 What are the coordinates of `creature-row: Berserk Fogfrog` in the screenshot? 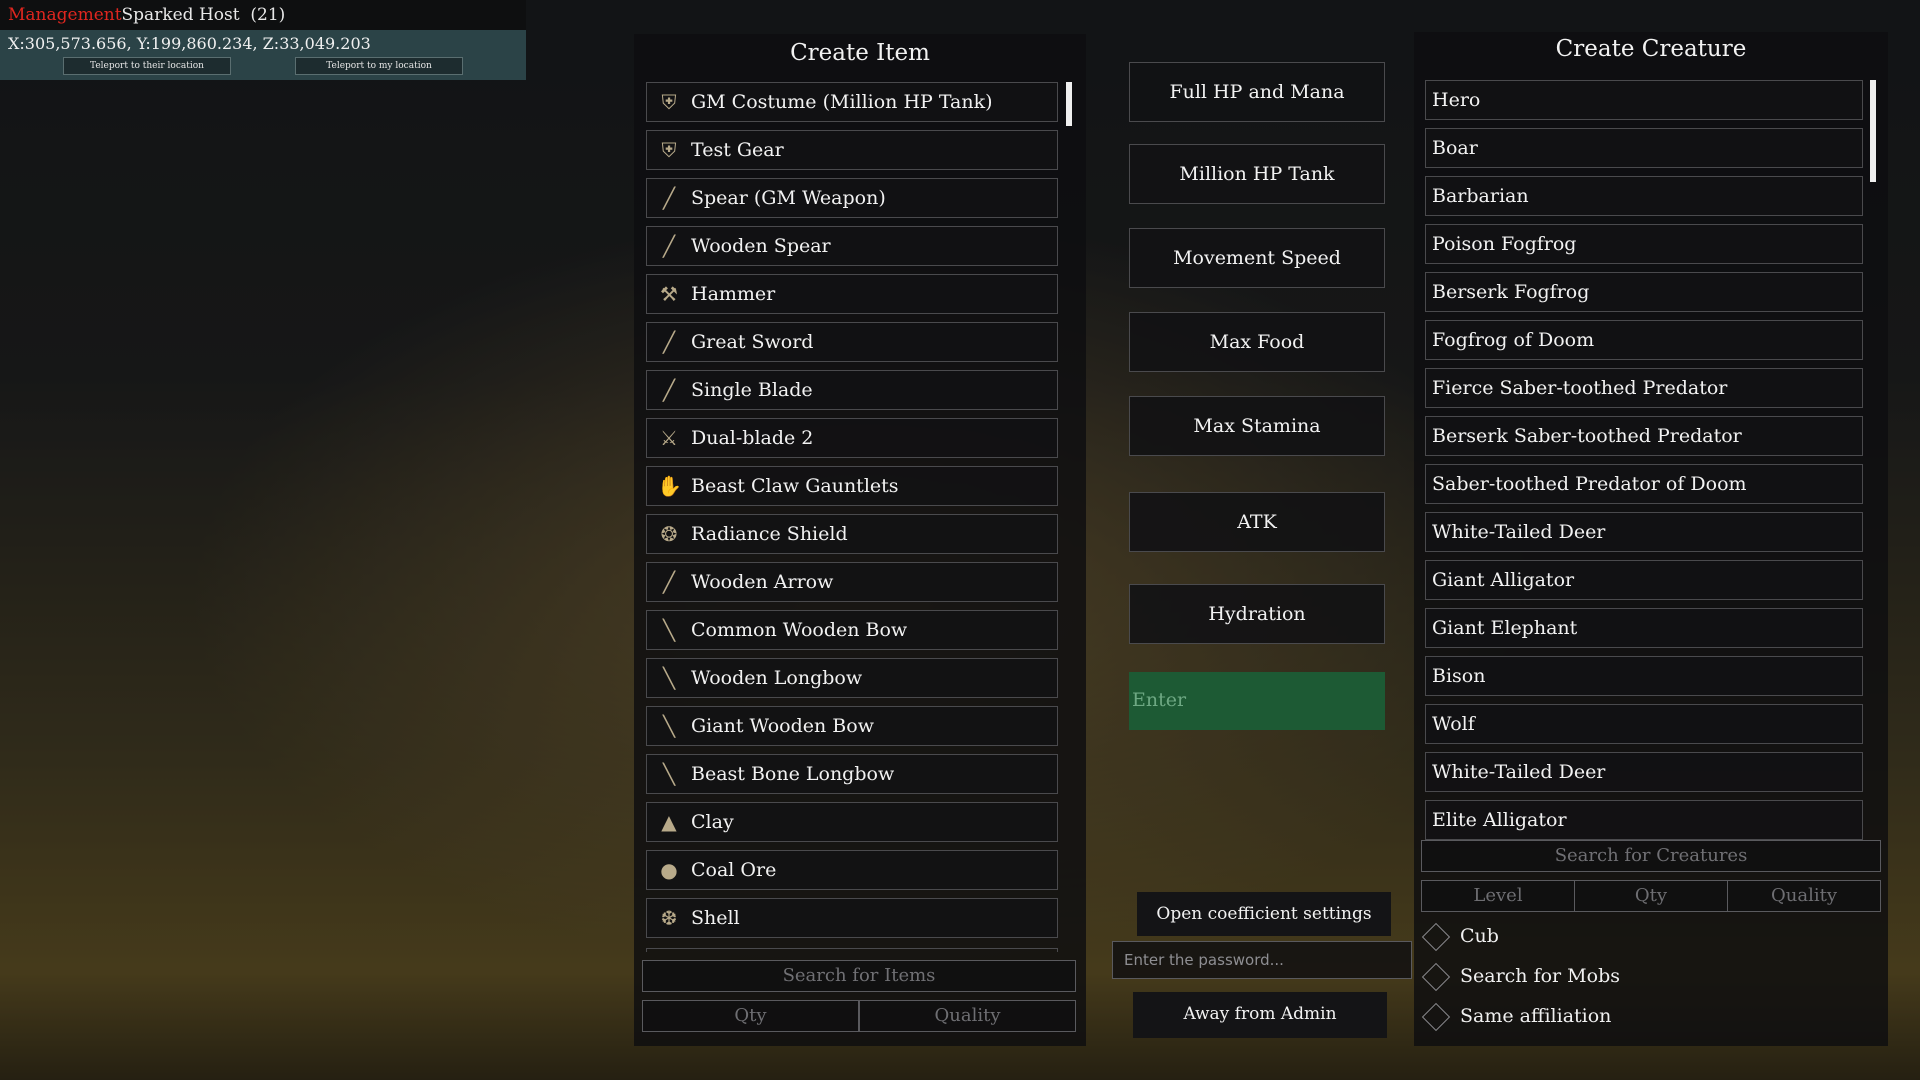 It's located at (1644, 292).